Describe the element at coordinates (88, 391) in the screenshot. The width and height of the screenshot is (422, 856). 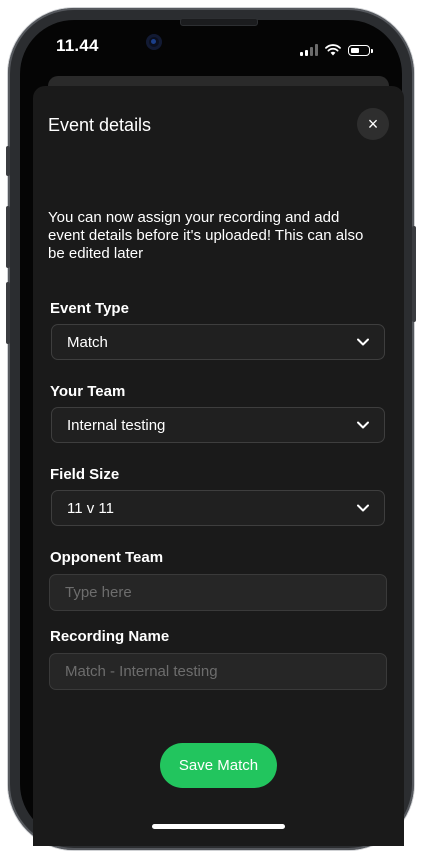
I see `your-team-label: Your Team` at that location.